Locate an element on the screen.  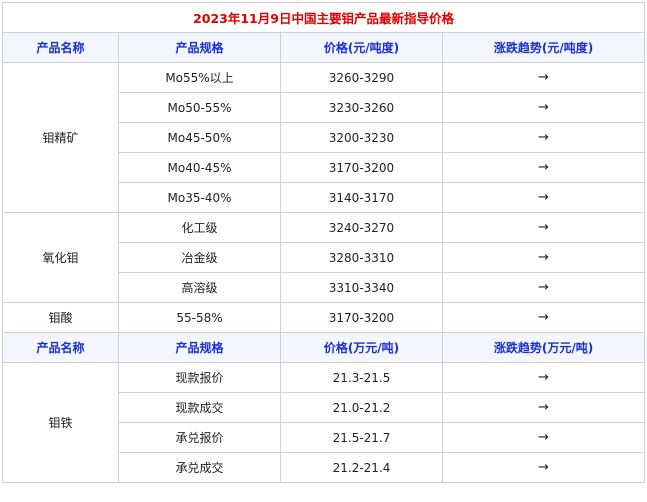
header-trend: 涨跌趋势(万元/吨) is located at coordinates (543, 347).